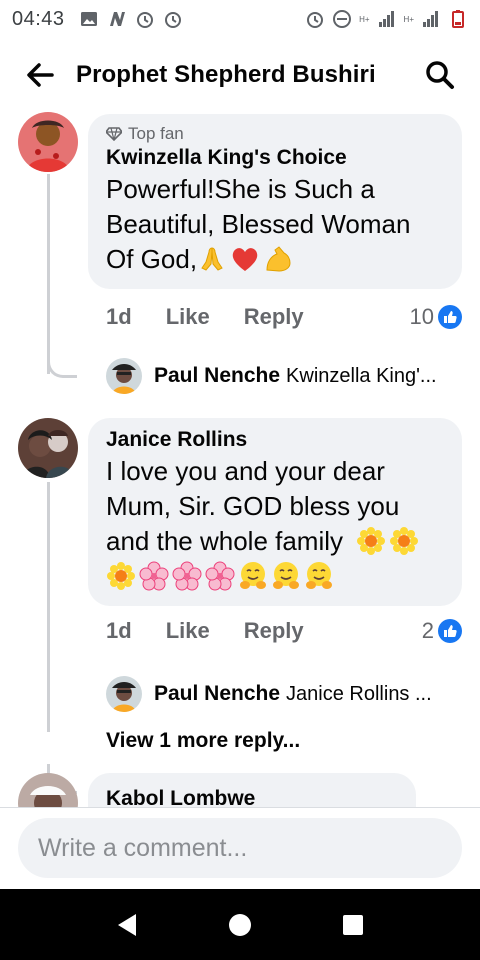 This screenshot has width=480, height=960. Describe the element at coordinates (408, 19) in the screenshot. I see `network-type-2: H+` at that location.